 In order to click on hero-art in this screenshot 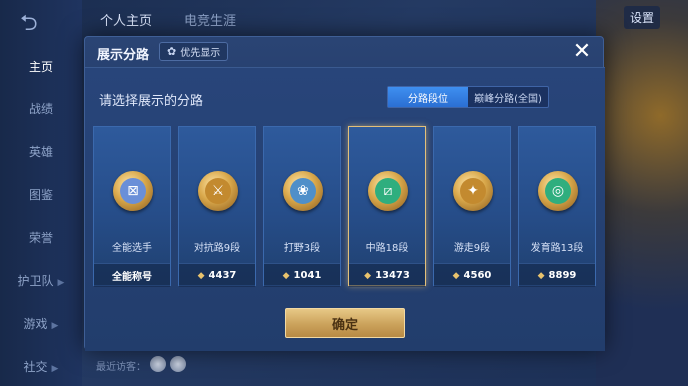, I will do `click(642, 193)`.